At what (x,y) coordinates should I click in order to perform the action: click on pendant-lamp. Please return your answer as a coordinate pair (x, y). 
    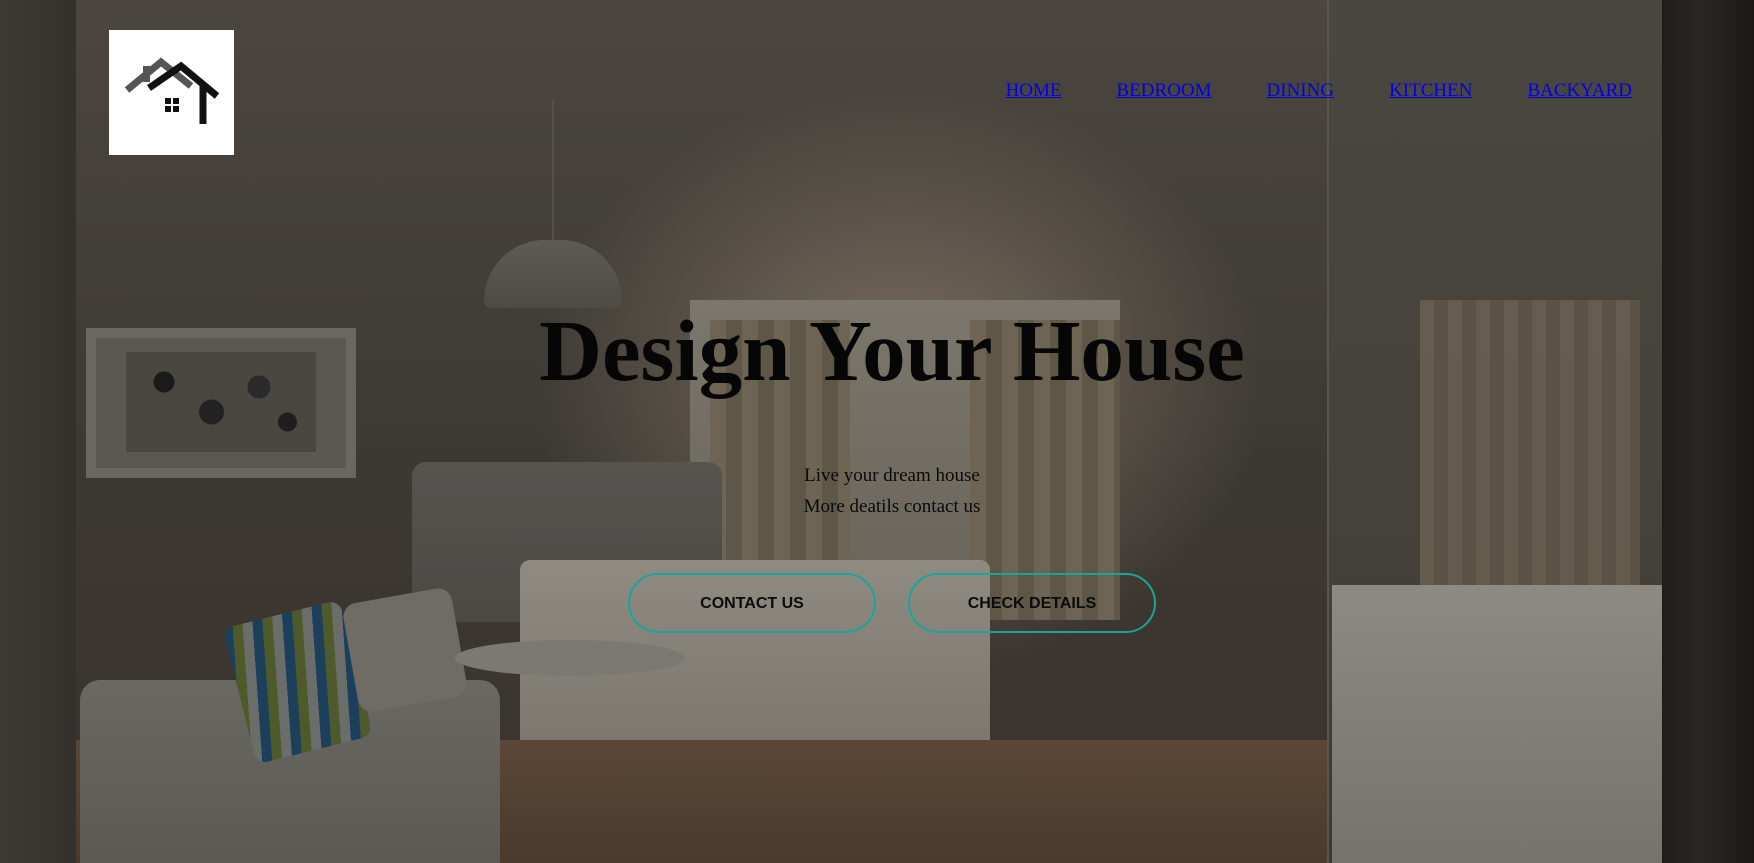
    Looking at the image, I should click on (553, 274).